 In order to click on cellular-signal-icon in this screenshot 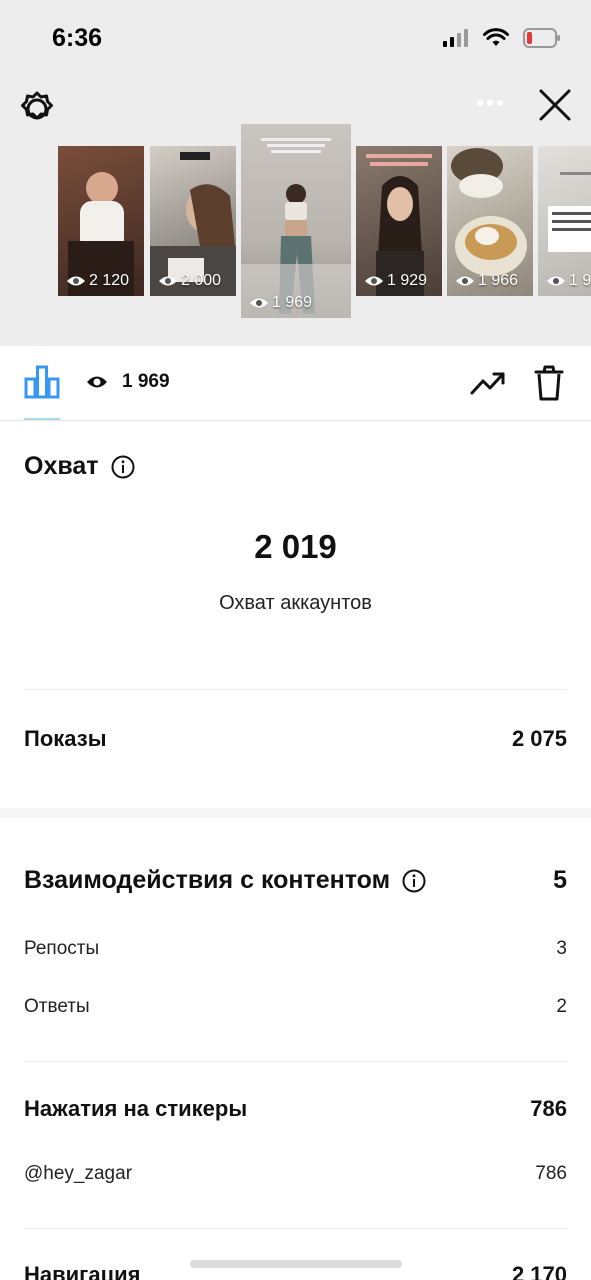, I will do `click(455, 38)`.